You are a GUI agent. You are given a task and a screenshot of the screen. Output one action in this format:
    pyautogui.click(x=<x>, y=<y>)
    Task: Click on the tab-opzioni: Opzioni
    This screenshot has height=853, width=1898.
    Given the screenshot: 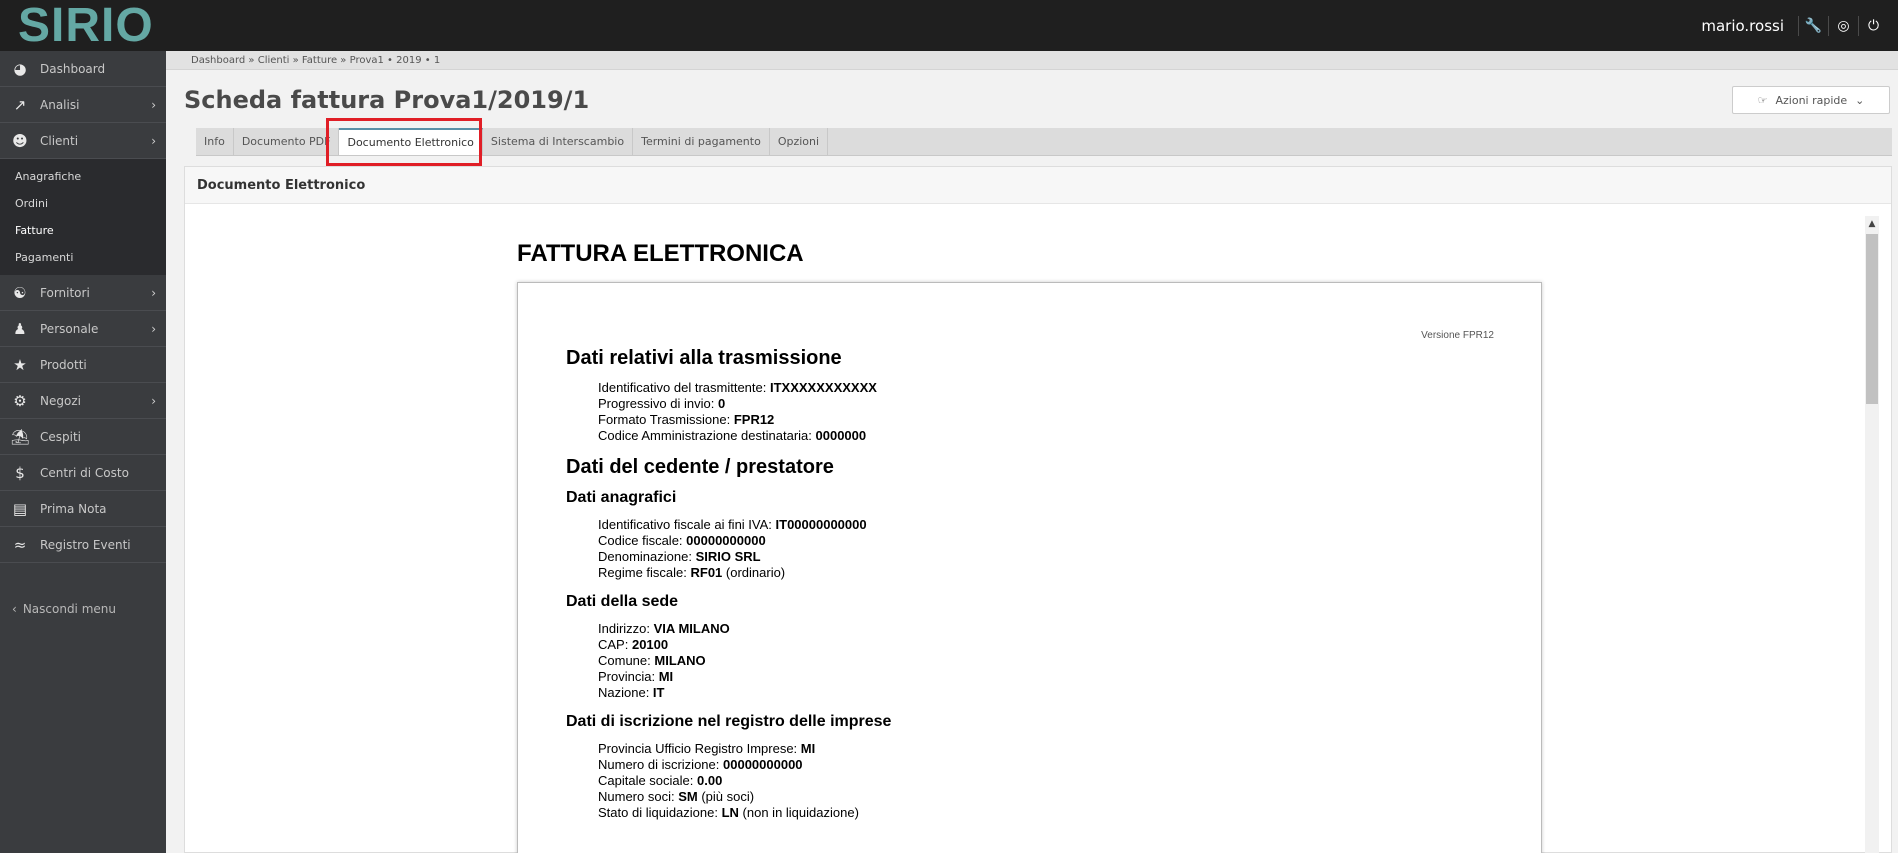 What is the action you would take?
    pyautogui.click(x=799, y=141)
    